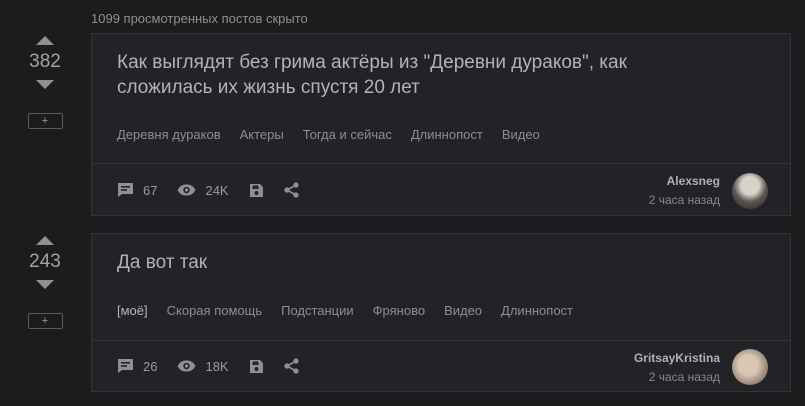 Image resolution: width=805 pixels, height=406 pixels. Describe the element at coordinates (137, 190) in the screenshot. I see `comments-stat: 67` at that location.